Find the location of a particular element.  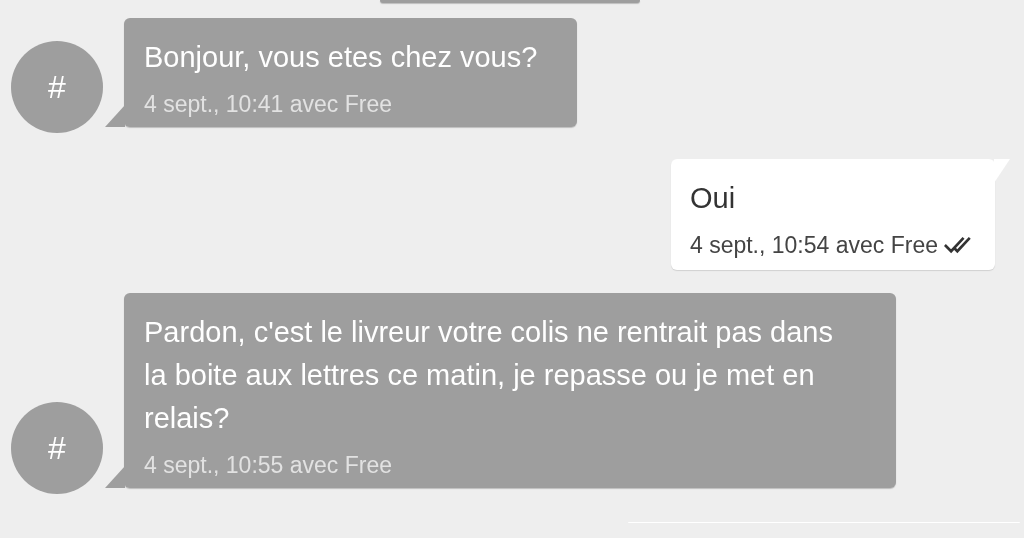

message-timestamp: 4 sept., 10:55 avec Free is located at coordinates (268, 465).